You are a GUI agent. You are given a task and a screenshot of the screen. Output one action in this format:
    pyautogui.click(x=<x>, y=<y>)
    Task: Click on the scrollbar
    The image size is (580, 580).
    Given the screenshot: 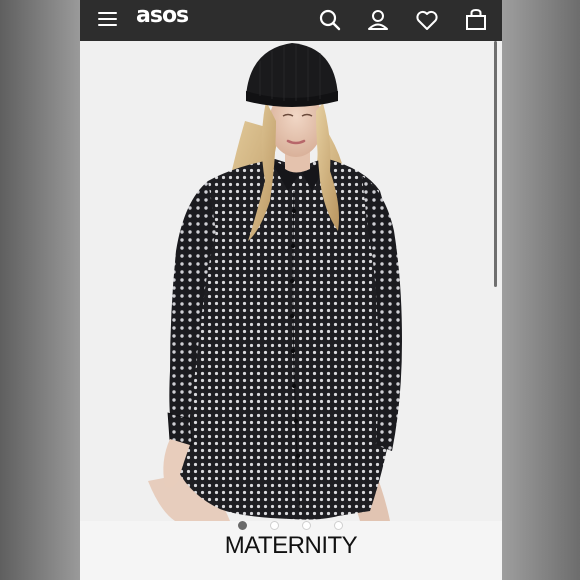 What is the action you would take?
    pyautogui.click(x=495, y=164)
    